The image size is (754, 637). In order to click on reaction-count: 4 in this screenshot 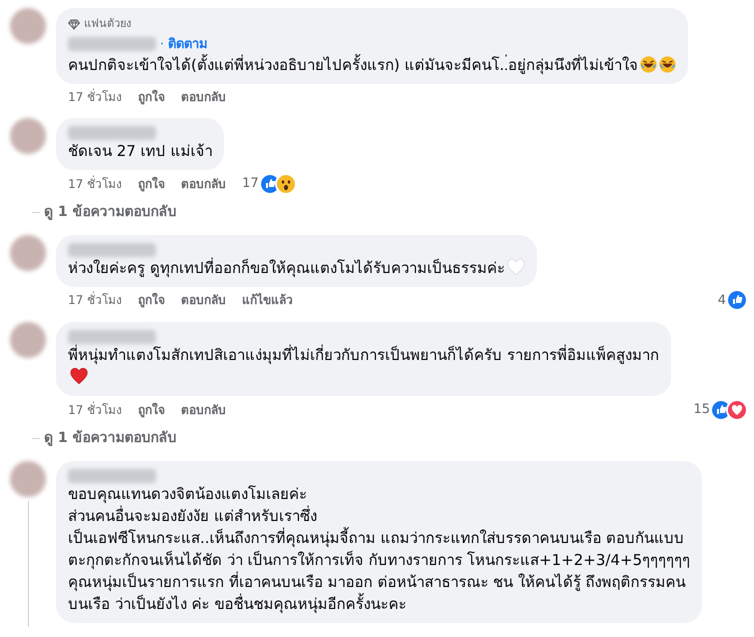, I will do `click(722, 301)`.